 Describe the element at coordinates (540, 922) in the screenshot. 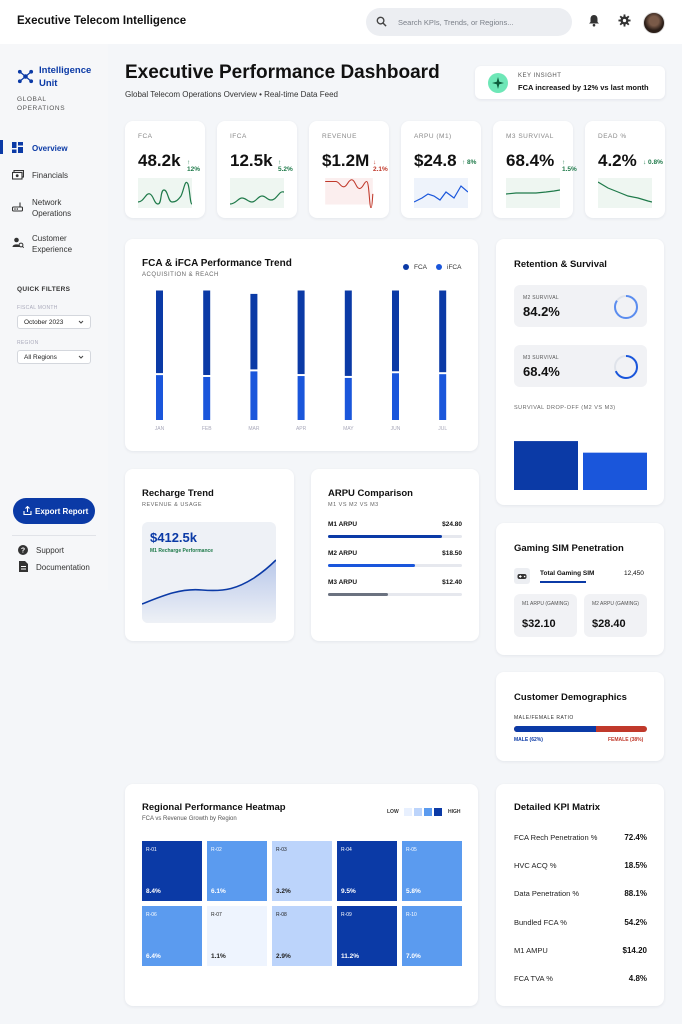

I see `matrix-label: Bundled FCA %` at that location.